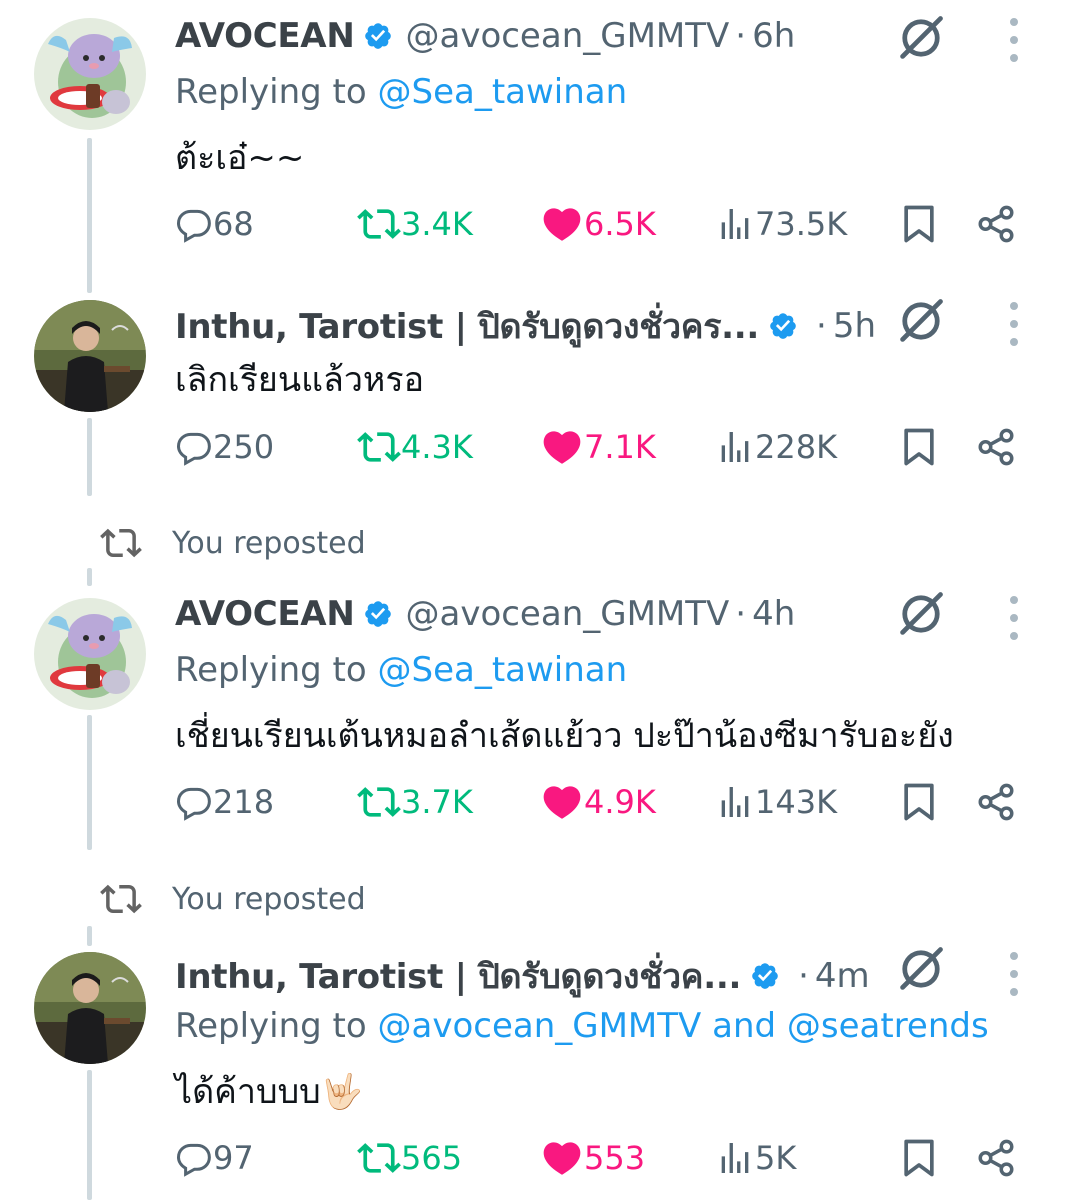 The height and width of the screenshot is (1200, 1070). I want to click on view-count: 73.5K, so click(801, 224).